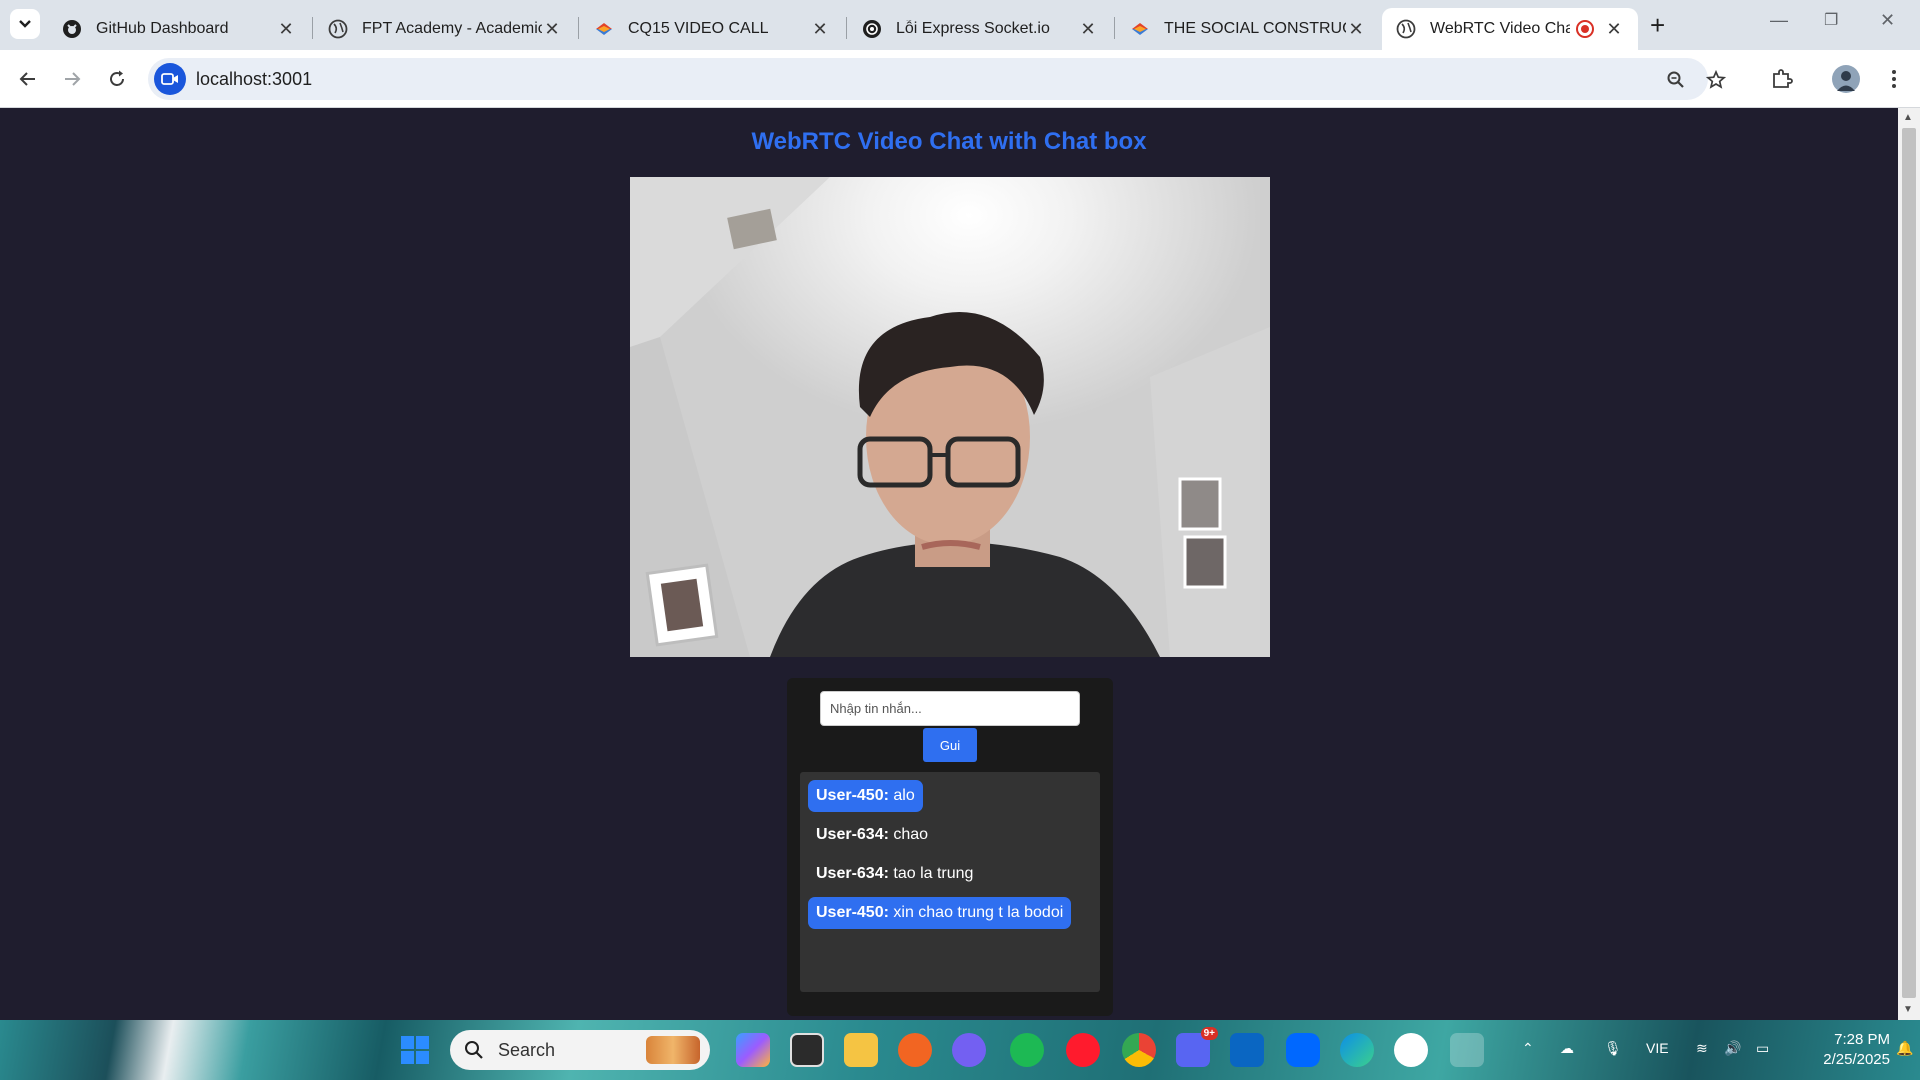  Describe the element at coordinates (1840, 1050) in the screenshot. I see `clock: 7:28 PM 2/25/2025` at that location.